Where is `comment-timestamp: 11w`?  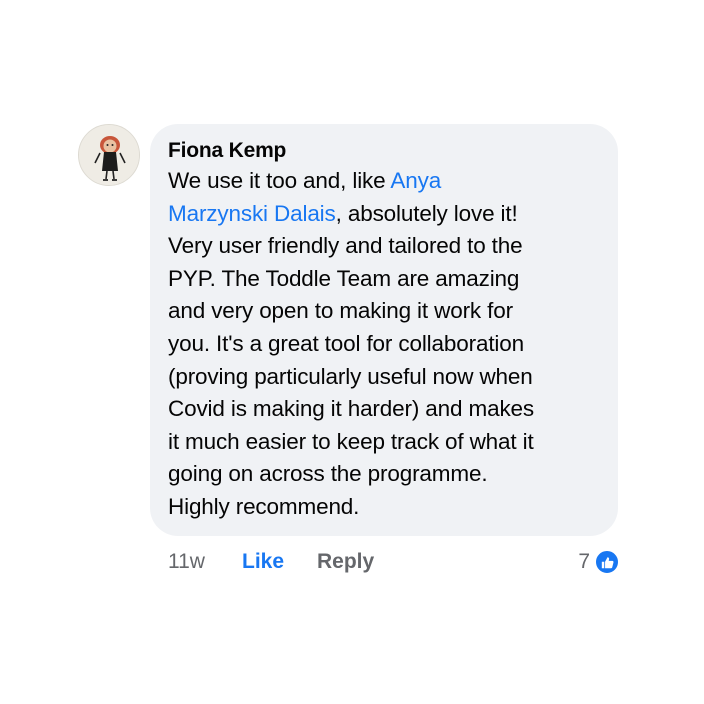
comment-timestamp: 11w is located at coordinates (205, 562).